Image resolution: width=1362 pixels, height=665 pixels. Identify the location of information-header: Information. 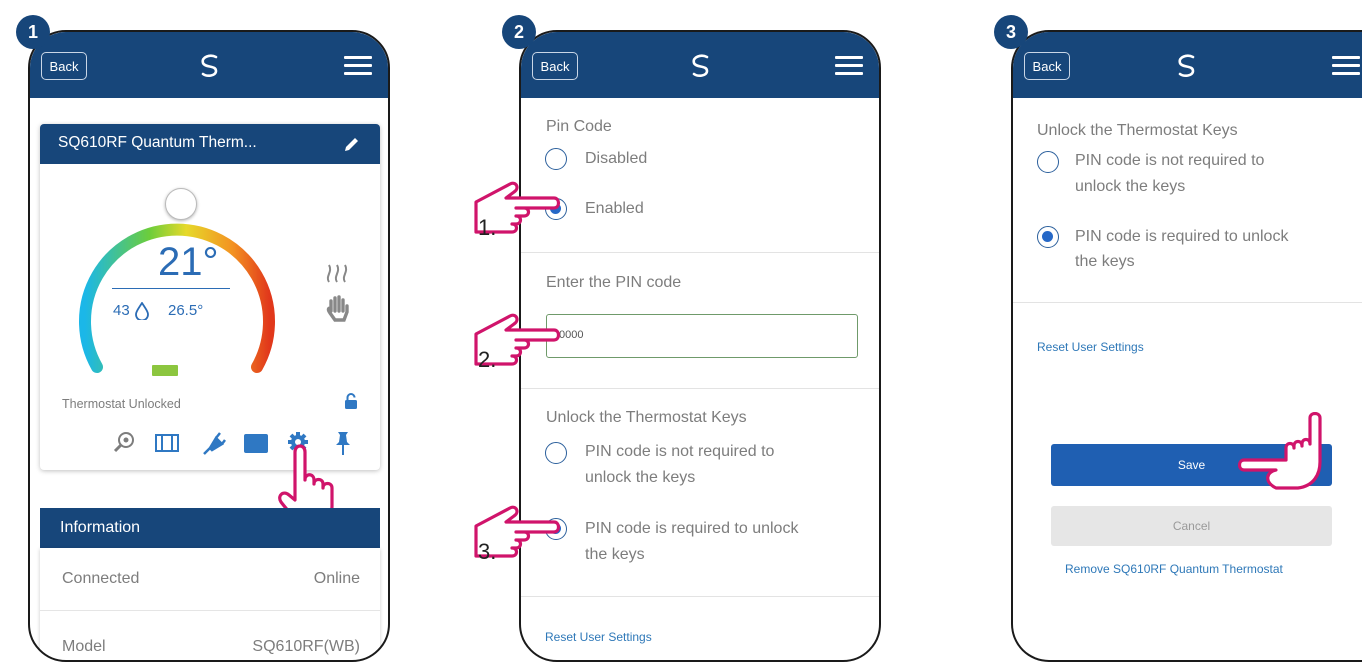
(210, 528).